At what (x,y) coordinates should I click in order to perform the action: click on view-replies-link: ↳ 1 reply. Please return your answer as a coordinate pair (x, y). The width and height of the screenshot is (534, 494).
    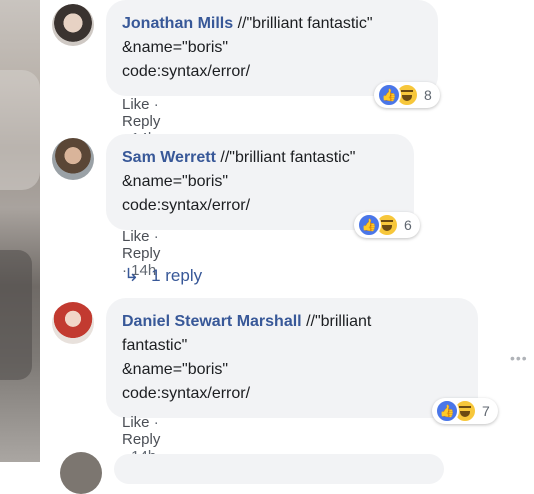
    Looking at the image, I should click on (163, 275).